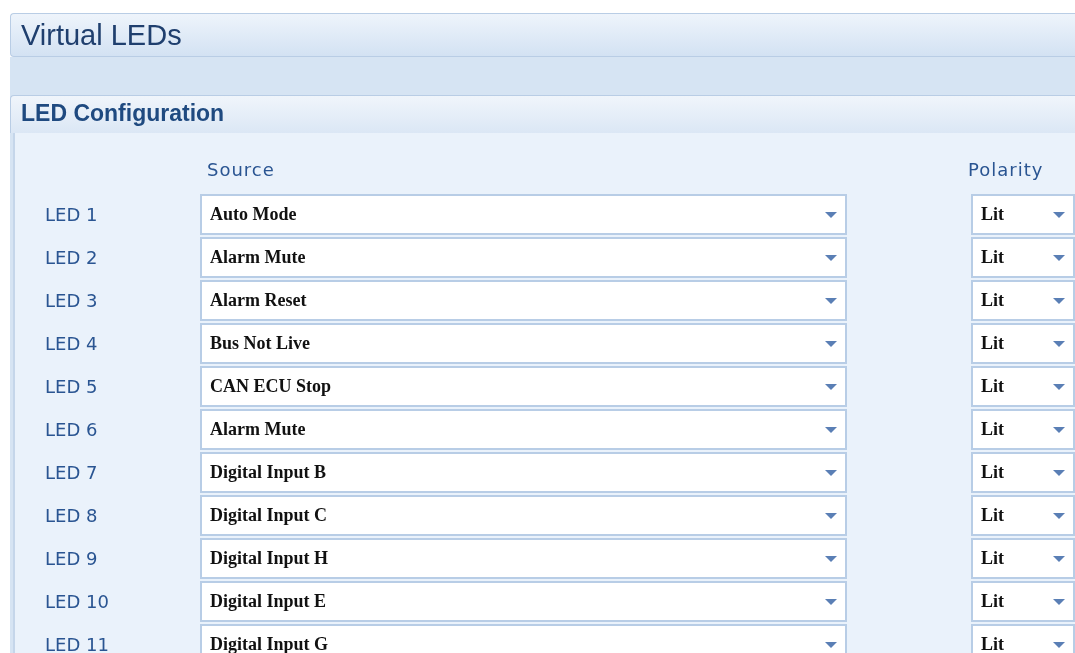 The height and width of the screenshot is (653, 1075). What do you see at coordinates (77, 643) in the screenshot?
I see `led-label: LED 11` at bounding box center [77, 643].